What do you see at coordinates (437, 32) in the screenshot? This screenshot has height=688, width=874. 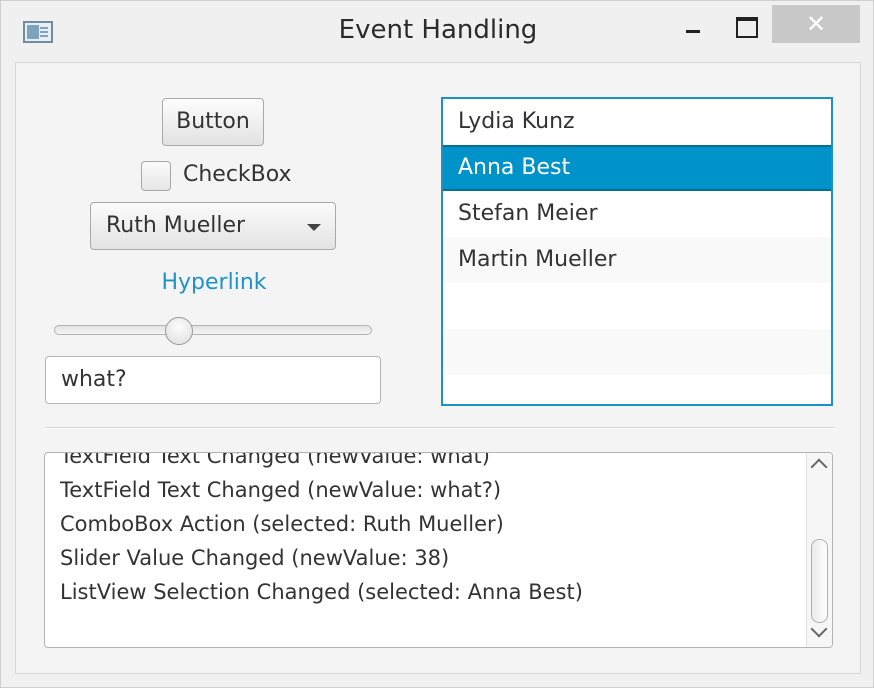 I see `title-bar: Event Handling ✕` at bounding box center [437, 32].